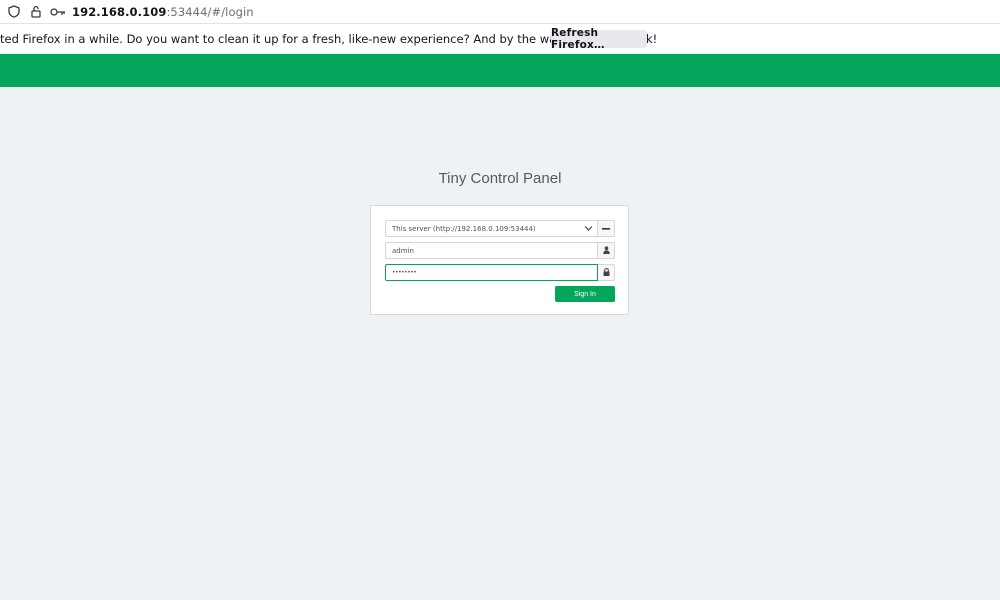 This screenshot has width=1000, height=600. Describe the element at coordinates (491, 250) in the screenshot. I see `username-field: admin` at that location.